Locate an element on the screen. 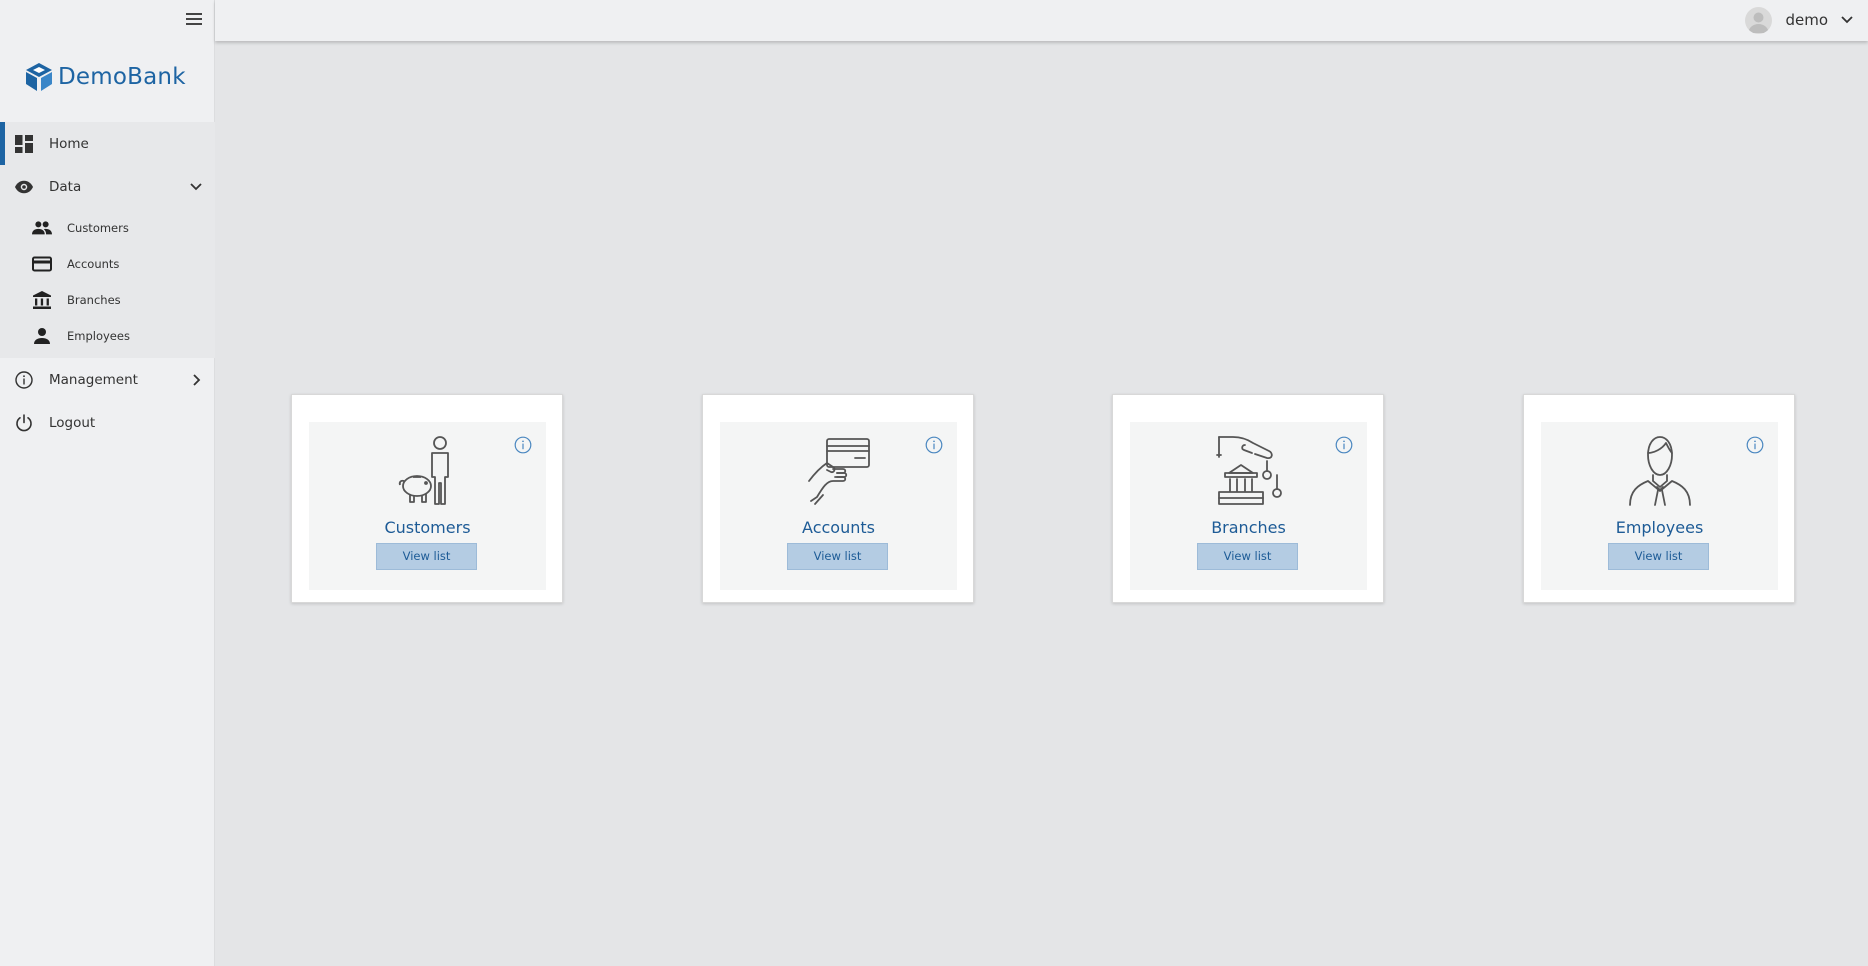 This screenshot has width=1868, height=966. card-employees: Employees View list is located at coordinates (1659, 498).